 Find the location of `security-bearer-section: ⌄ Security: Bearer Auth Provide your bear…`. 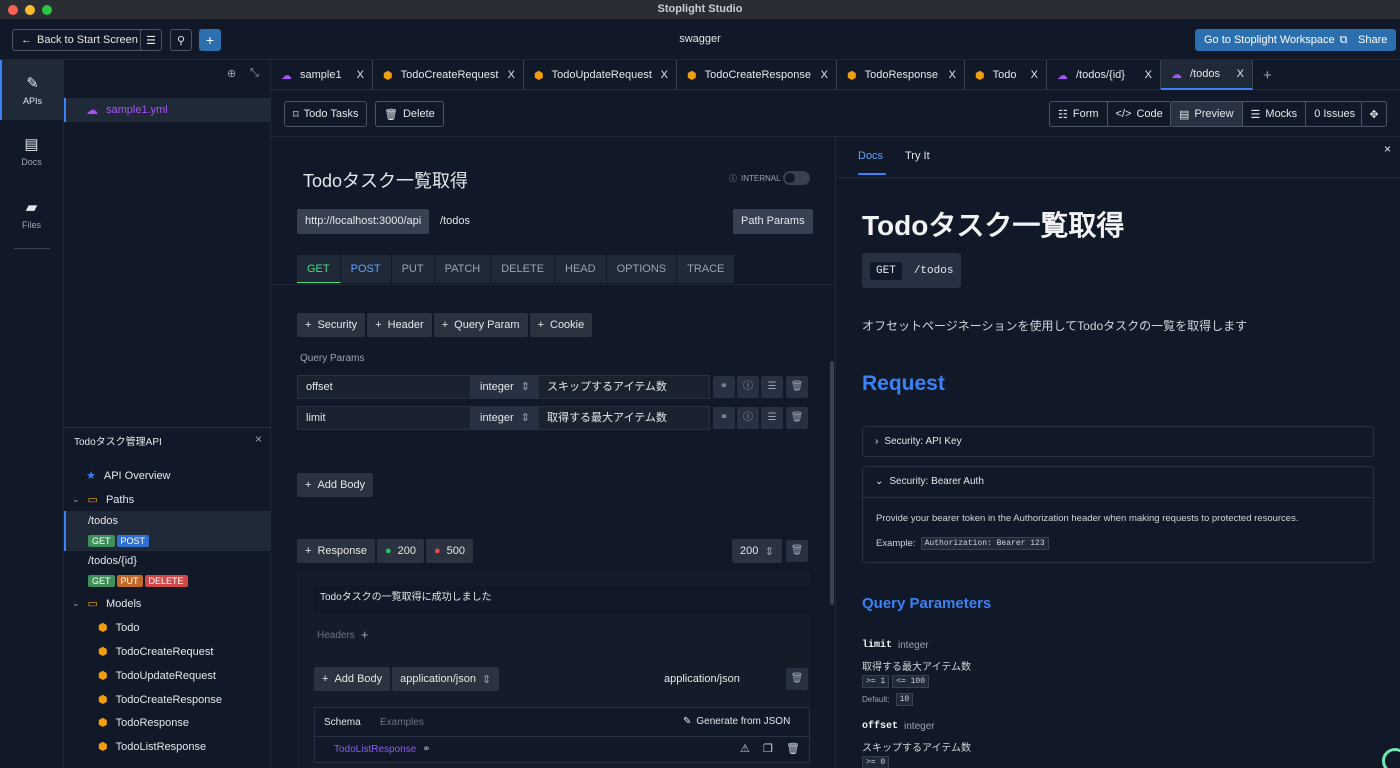

security-bearer-section: ⌄ Security: Bearer Auth Provide your bear… is located at coordinates (1118, 514).